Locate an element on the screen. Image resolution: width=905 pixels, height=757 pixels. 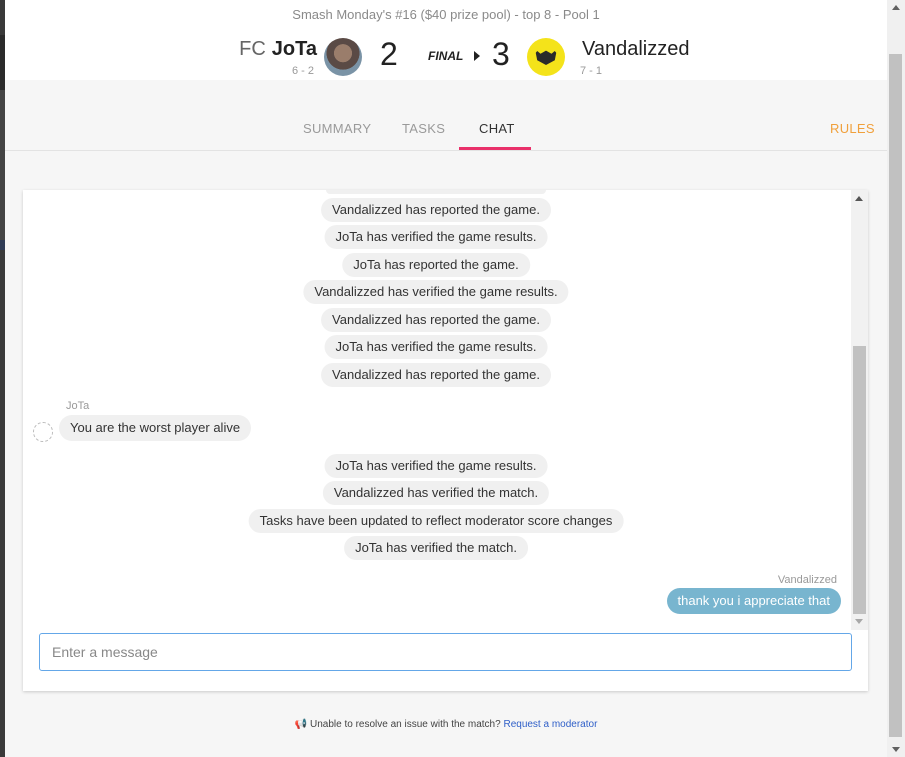
own-message-sender: Vandalizzed is located at coordinates (807, 580).